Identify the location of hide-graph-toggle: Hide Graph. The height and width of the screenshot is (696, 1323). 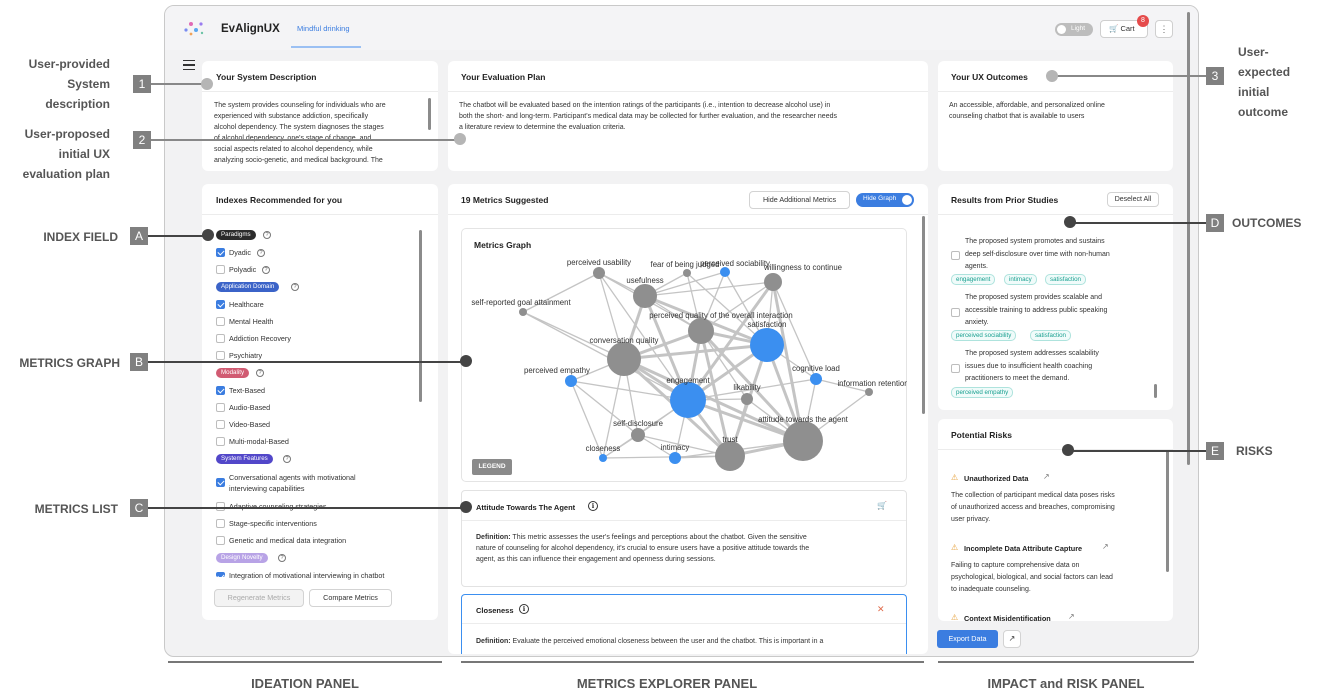
(885, 200).